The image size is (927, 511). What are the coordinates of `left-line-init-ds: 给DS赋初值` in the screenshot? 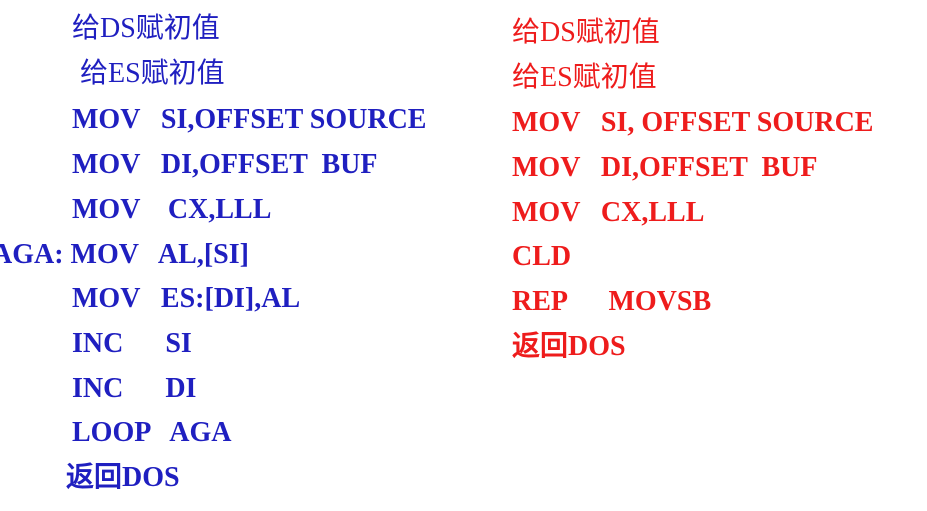 It's located at (146, 28).